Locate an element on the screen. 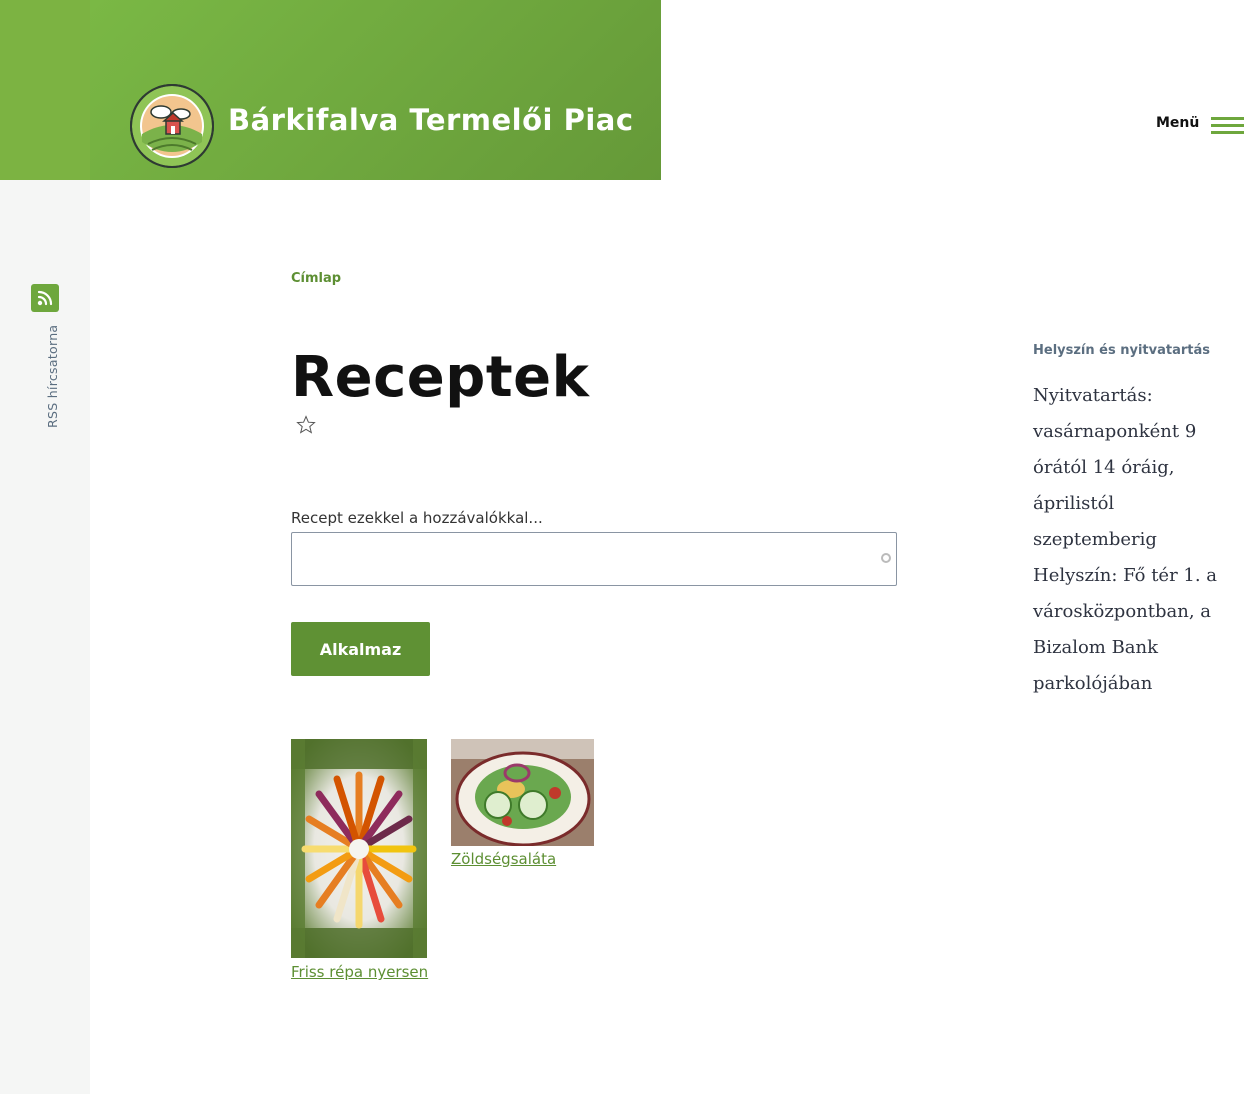  farmers-market-logo-icon is located at coordinates (172, 126).